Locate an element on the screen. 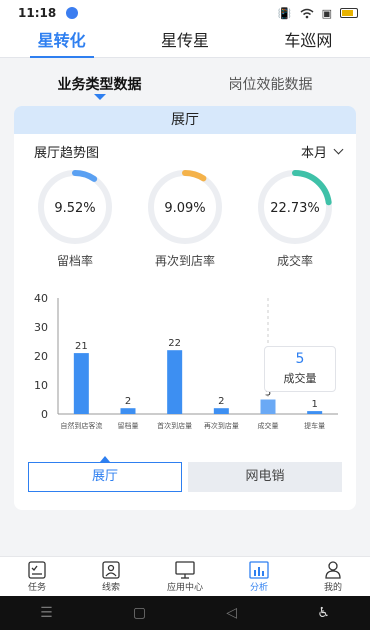 The height and width of the screenshot is (630, 370). ring-revisit-label: 再次到店率 is located at coordinates (184, 261).